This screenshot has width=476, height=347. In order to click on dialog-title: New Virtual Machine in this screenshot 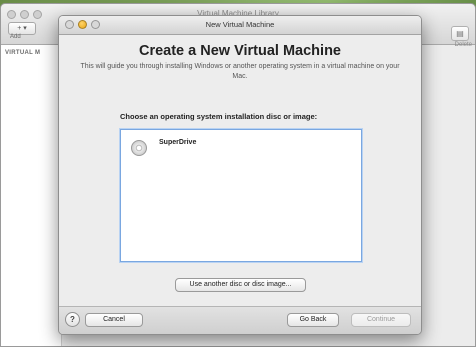, I will do `click(240, 24)`.